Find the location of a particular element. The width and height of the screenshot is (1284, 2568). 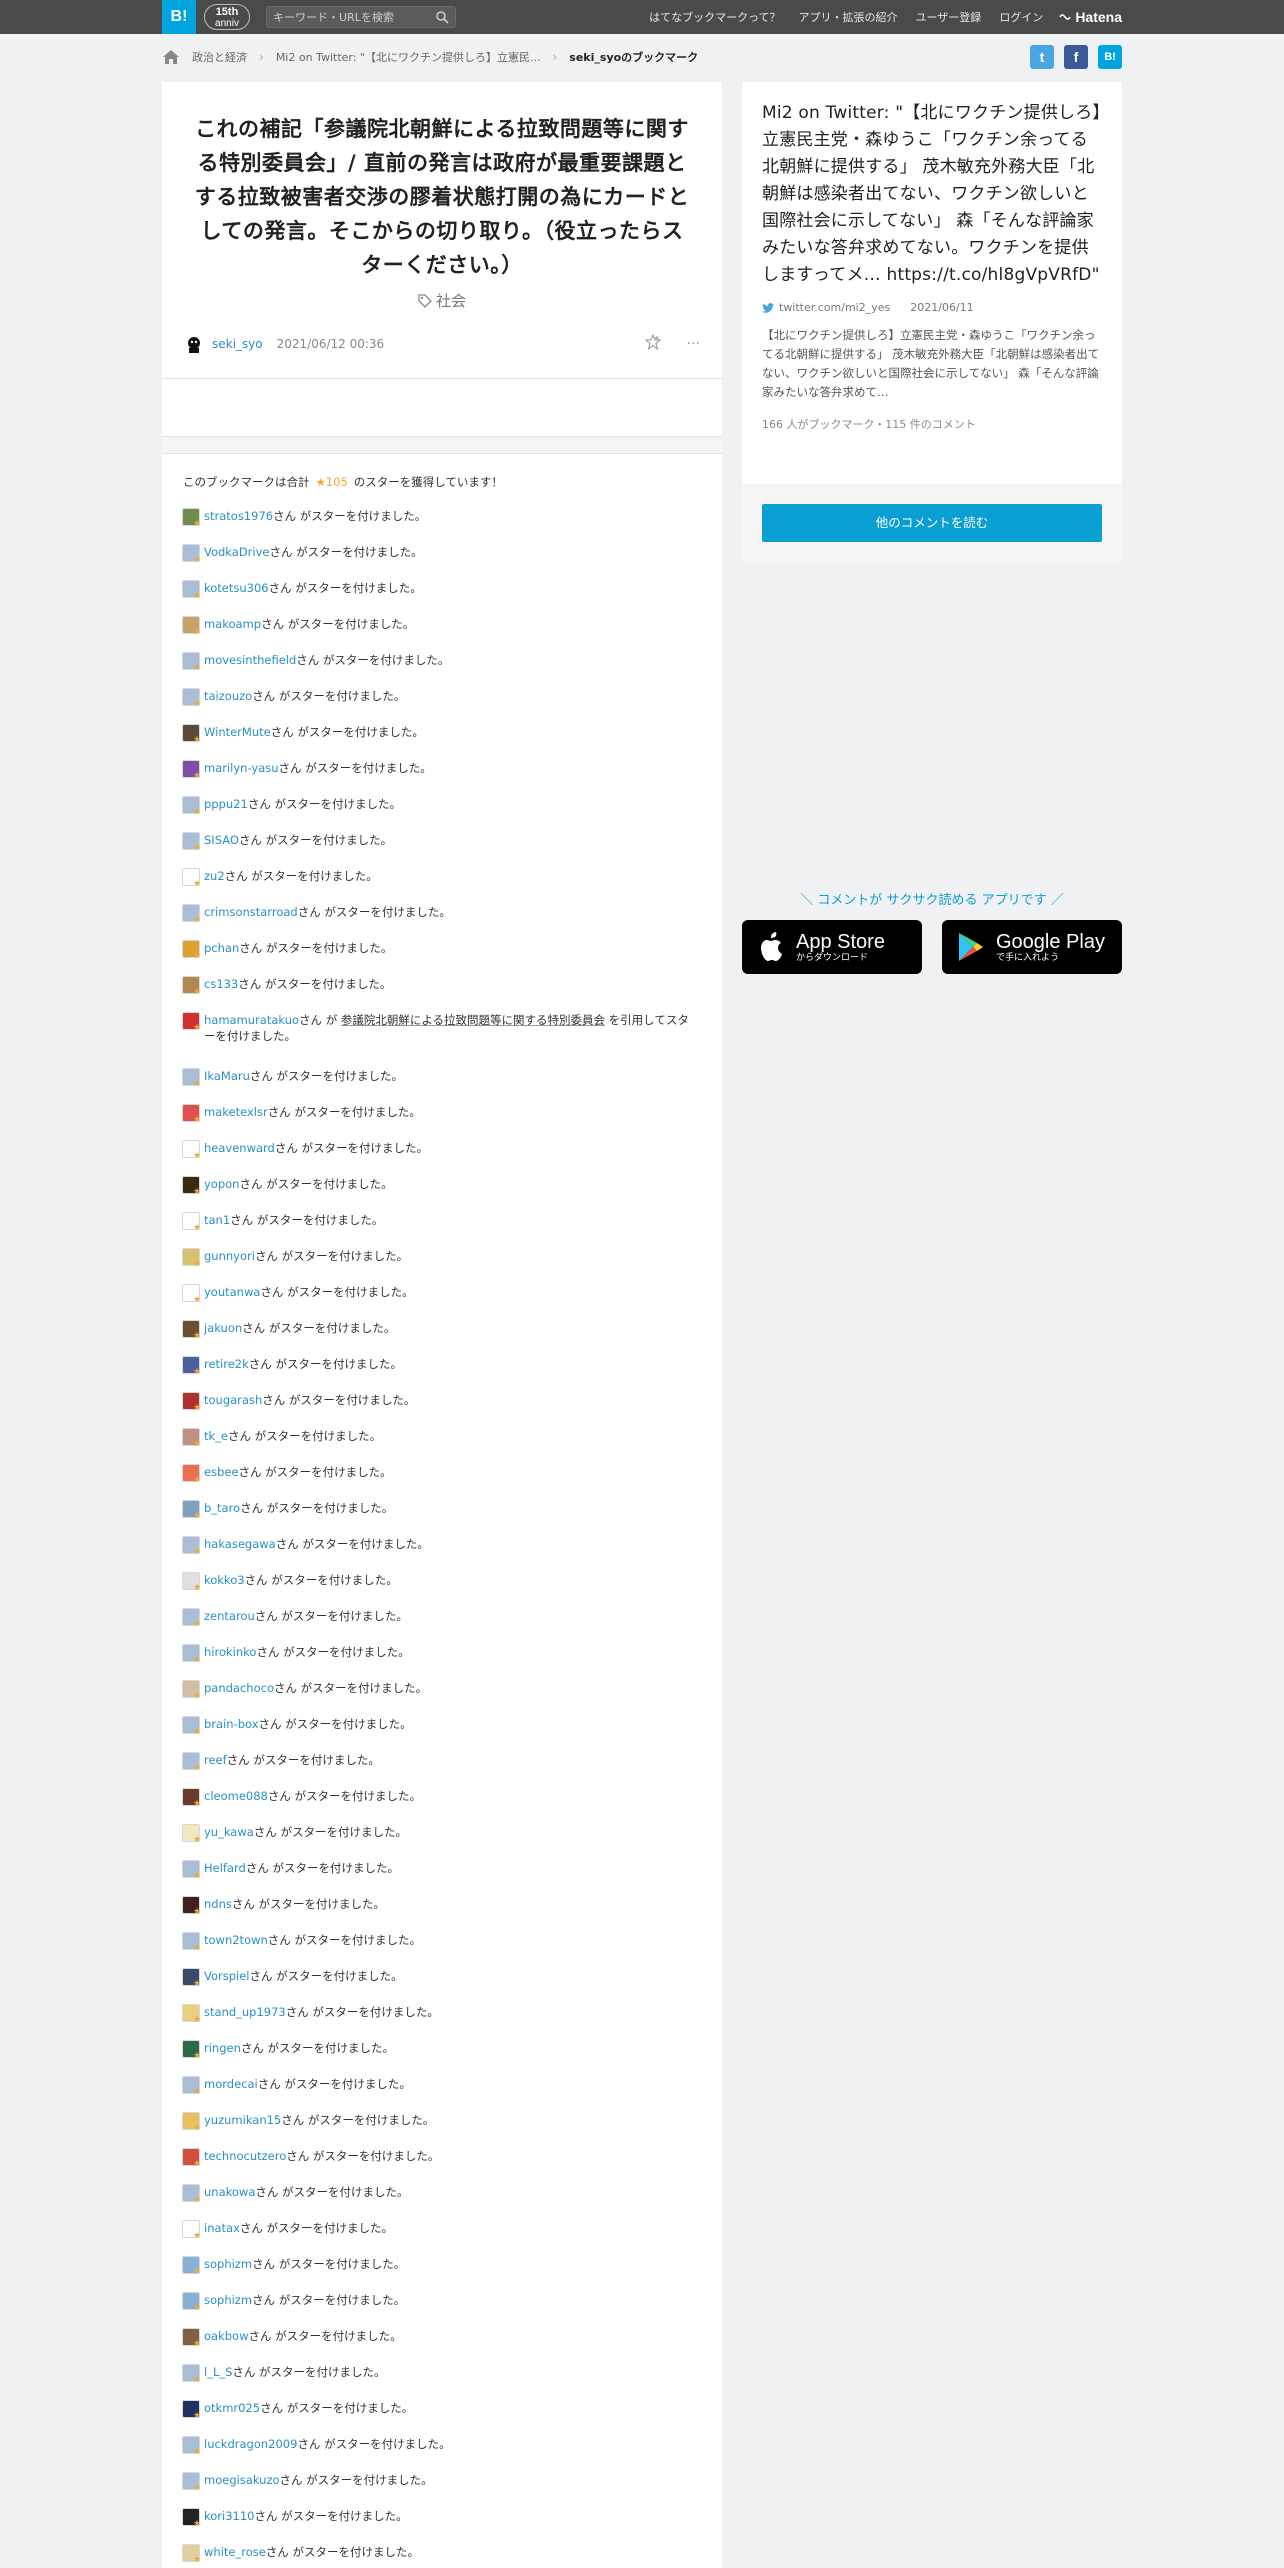

star-user-link: unakowa is located at coordinates (229, 2192).